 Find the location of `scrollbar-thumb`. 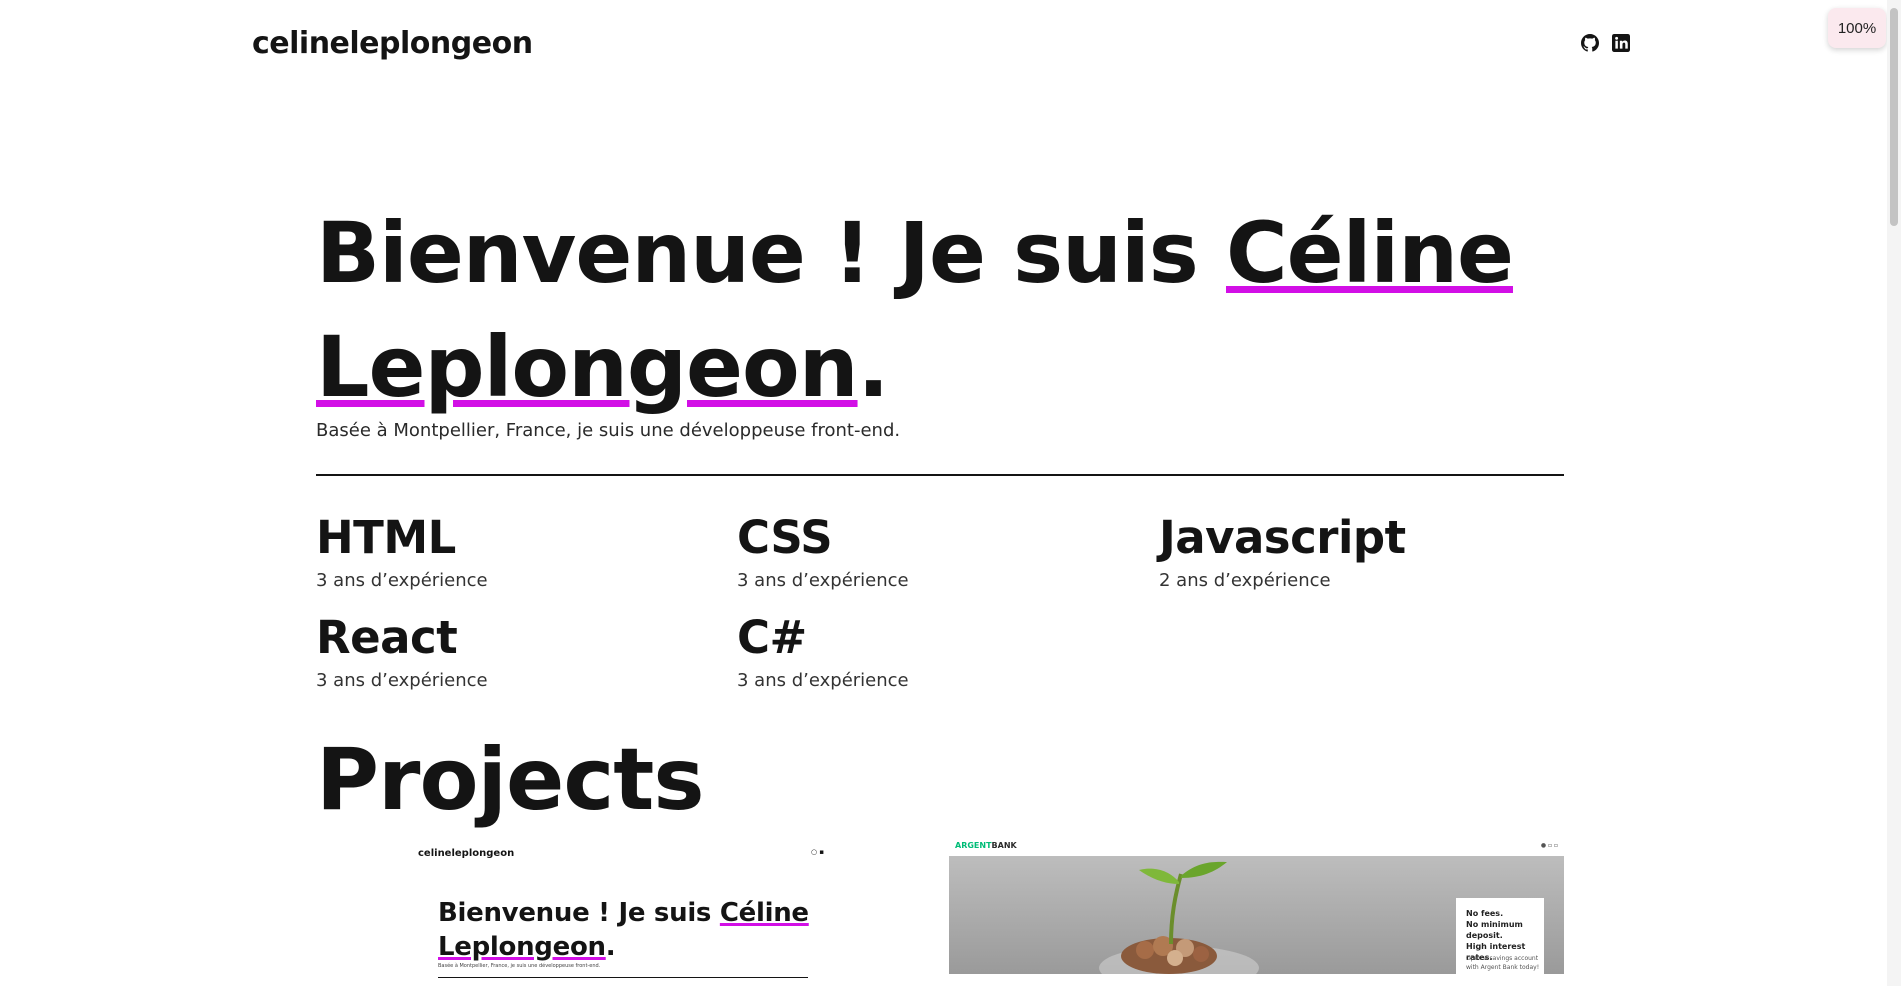

scrollbar-thumb is located at coordinates (1894, 117).